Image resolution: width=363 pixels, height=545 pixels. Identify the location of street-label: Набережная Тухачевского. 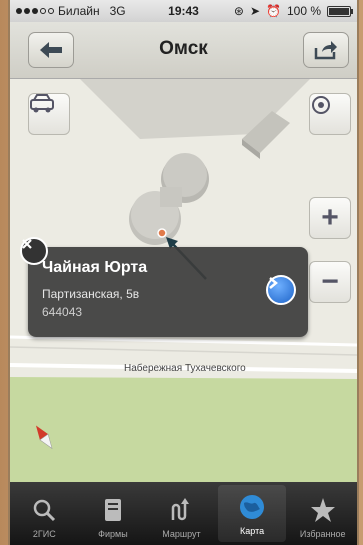
(185, 368).